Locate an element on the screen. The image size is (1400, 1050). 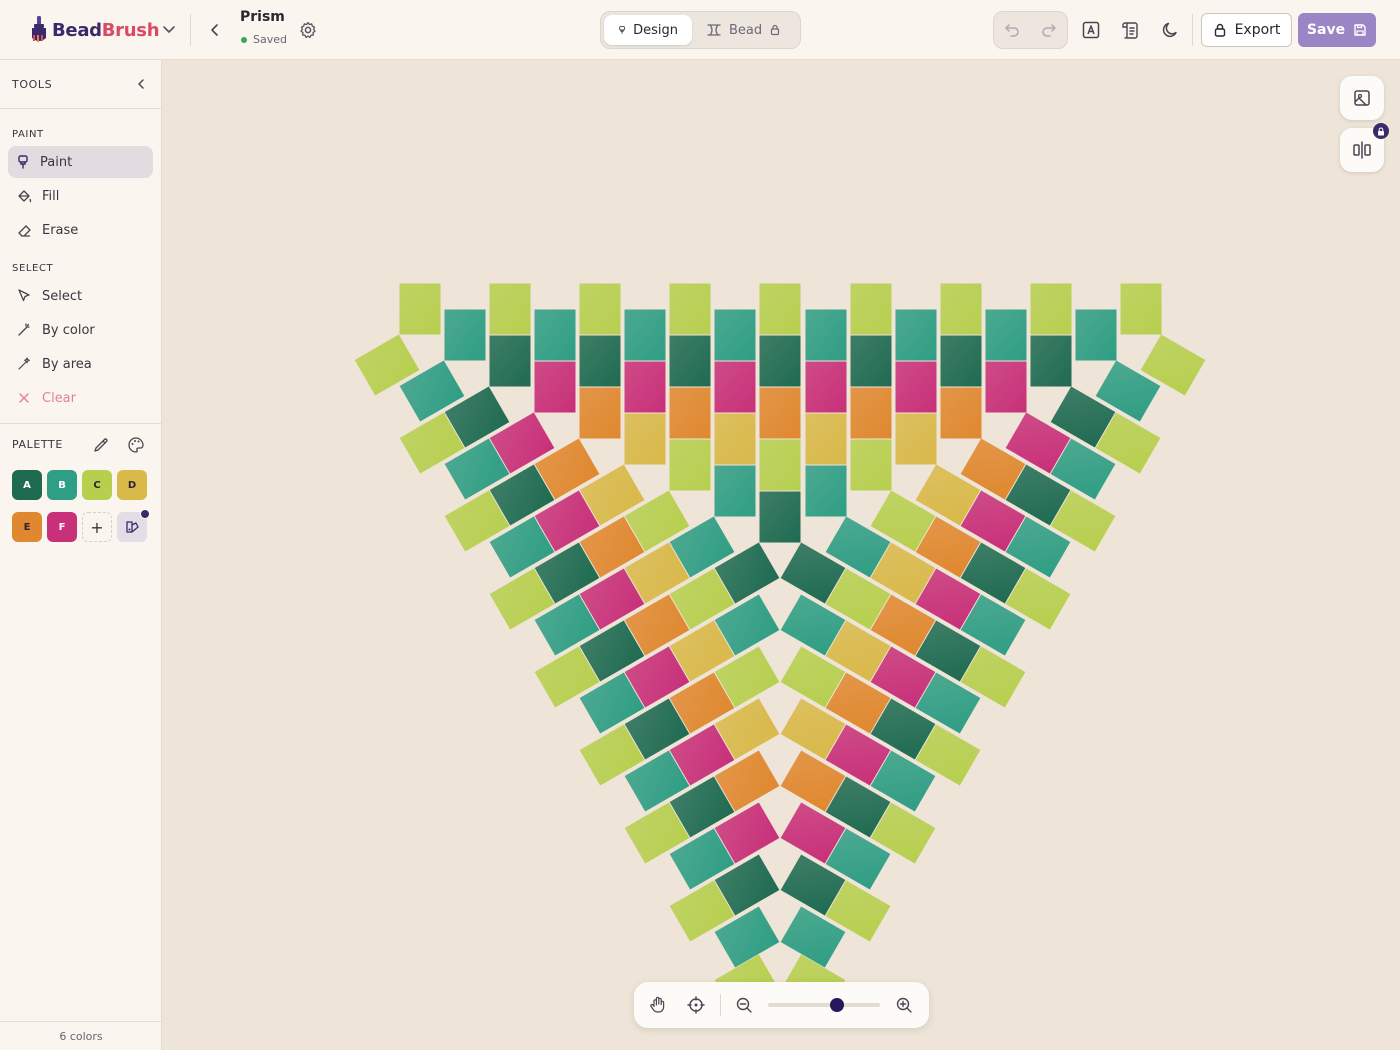
palette-grid: A B C D E F + is located at coordinates (80, 506).